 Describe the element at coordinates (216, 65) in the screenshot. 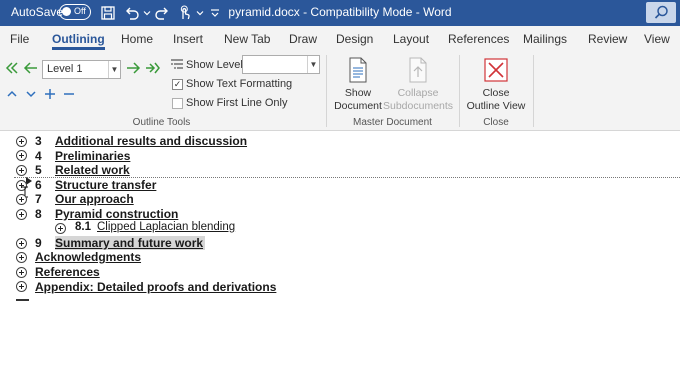

I see `show-level-label: Show Level:` at that location.